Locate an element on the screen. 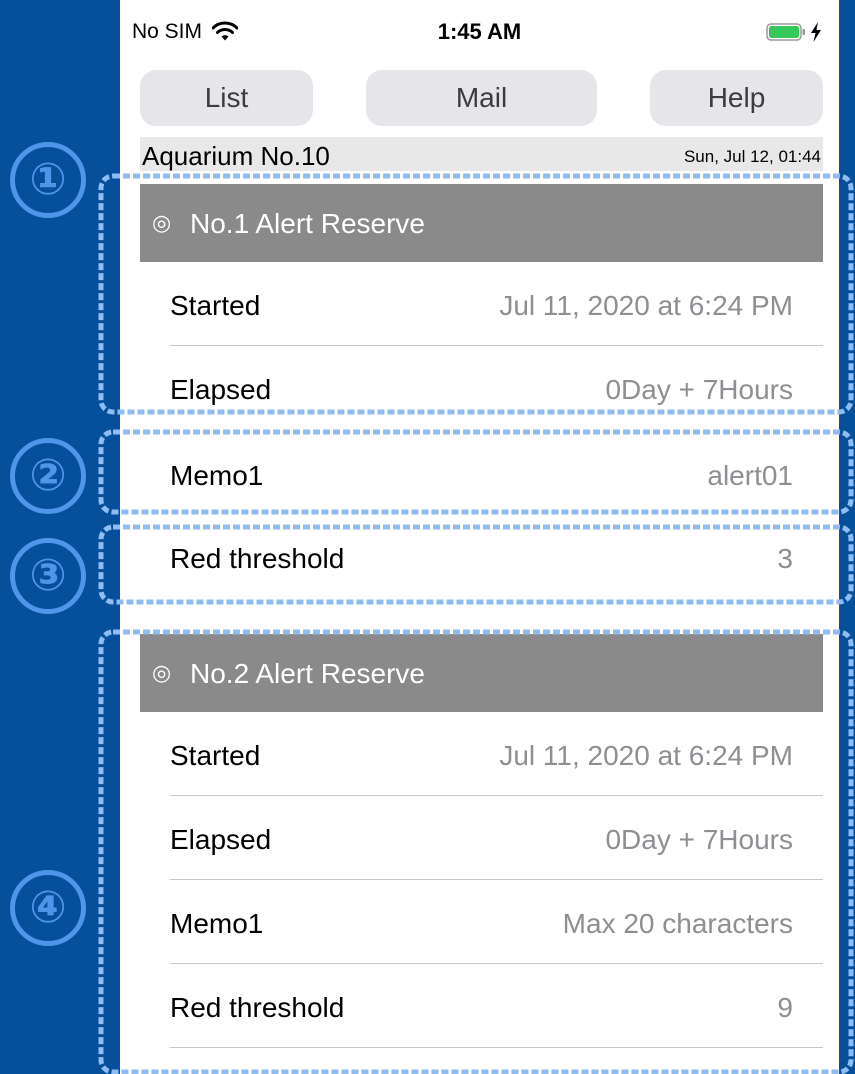 This screenshot has height=1074, width=855. annotation-number-4: ④ is located at coordinates (48, 908).